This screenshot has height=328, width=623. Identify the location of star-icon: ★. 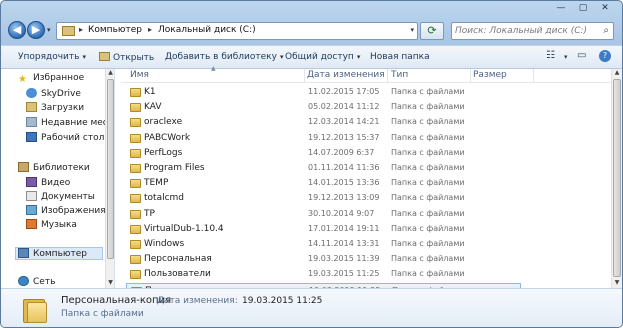
(22, 79).